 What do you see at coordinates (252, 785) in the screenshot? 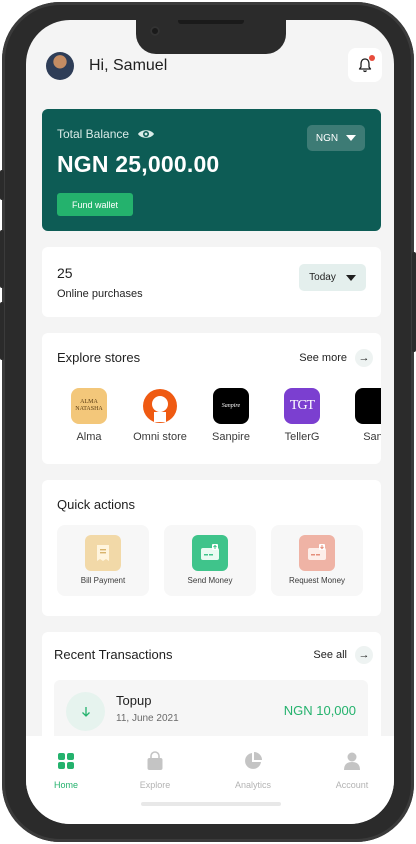
I see `tab-label: Analytics` at bounding box center [252, 785].